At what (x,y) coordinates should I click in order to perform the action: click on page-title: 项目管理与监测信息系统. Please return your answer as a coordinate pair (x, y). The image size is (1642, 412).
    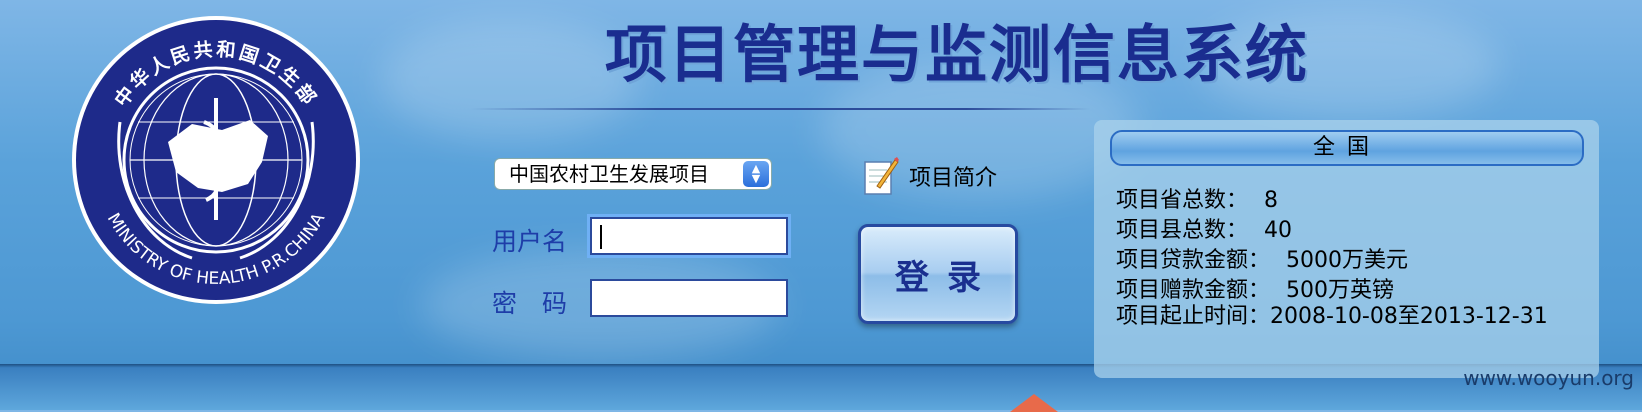
    Looking at the image, I should click on (957, 54).